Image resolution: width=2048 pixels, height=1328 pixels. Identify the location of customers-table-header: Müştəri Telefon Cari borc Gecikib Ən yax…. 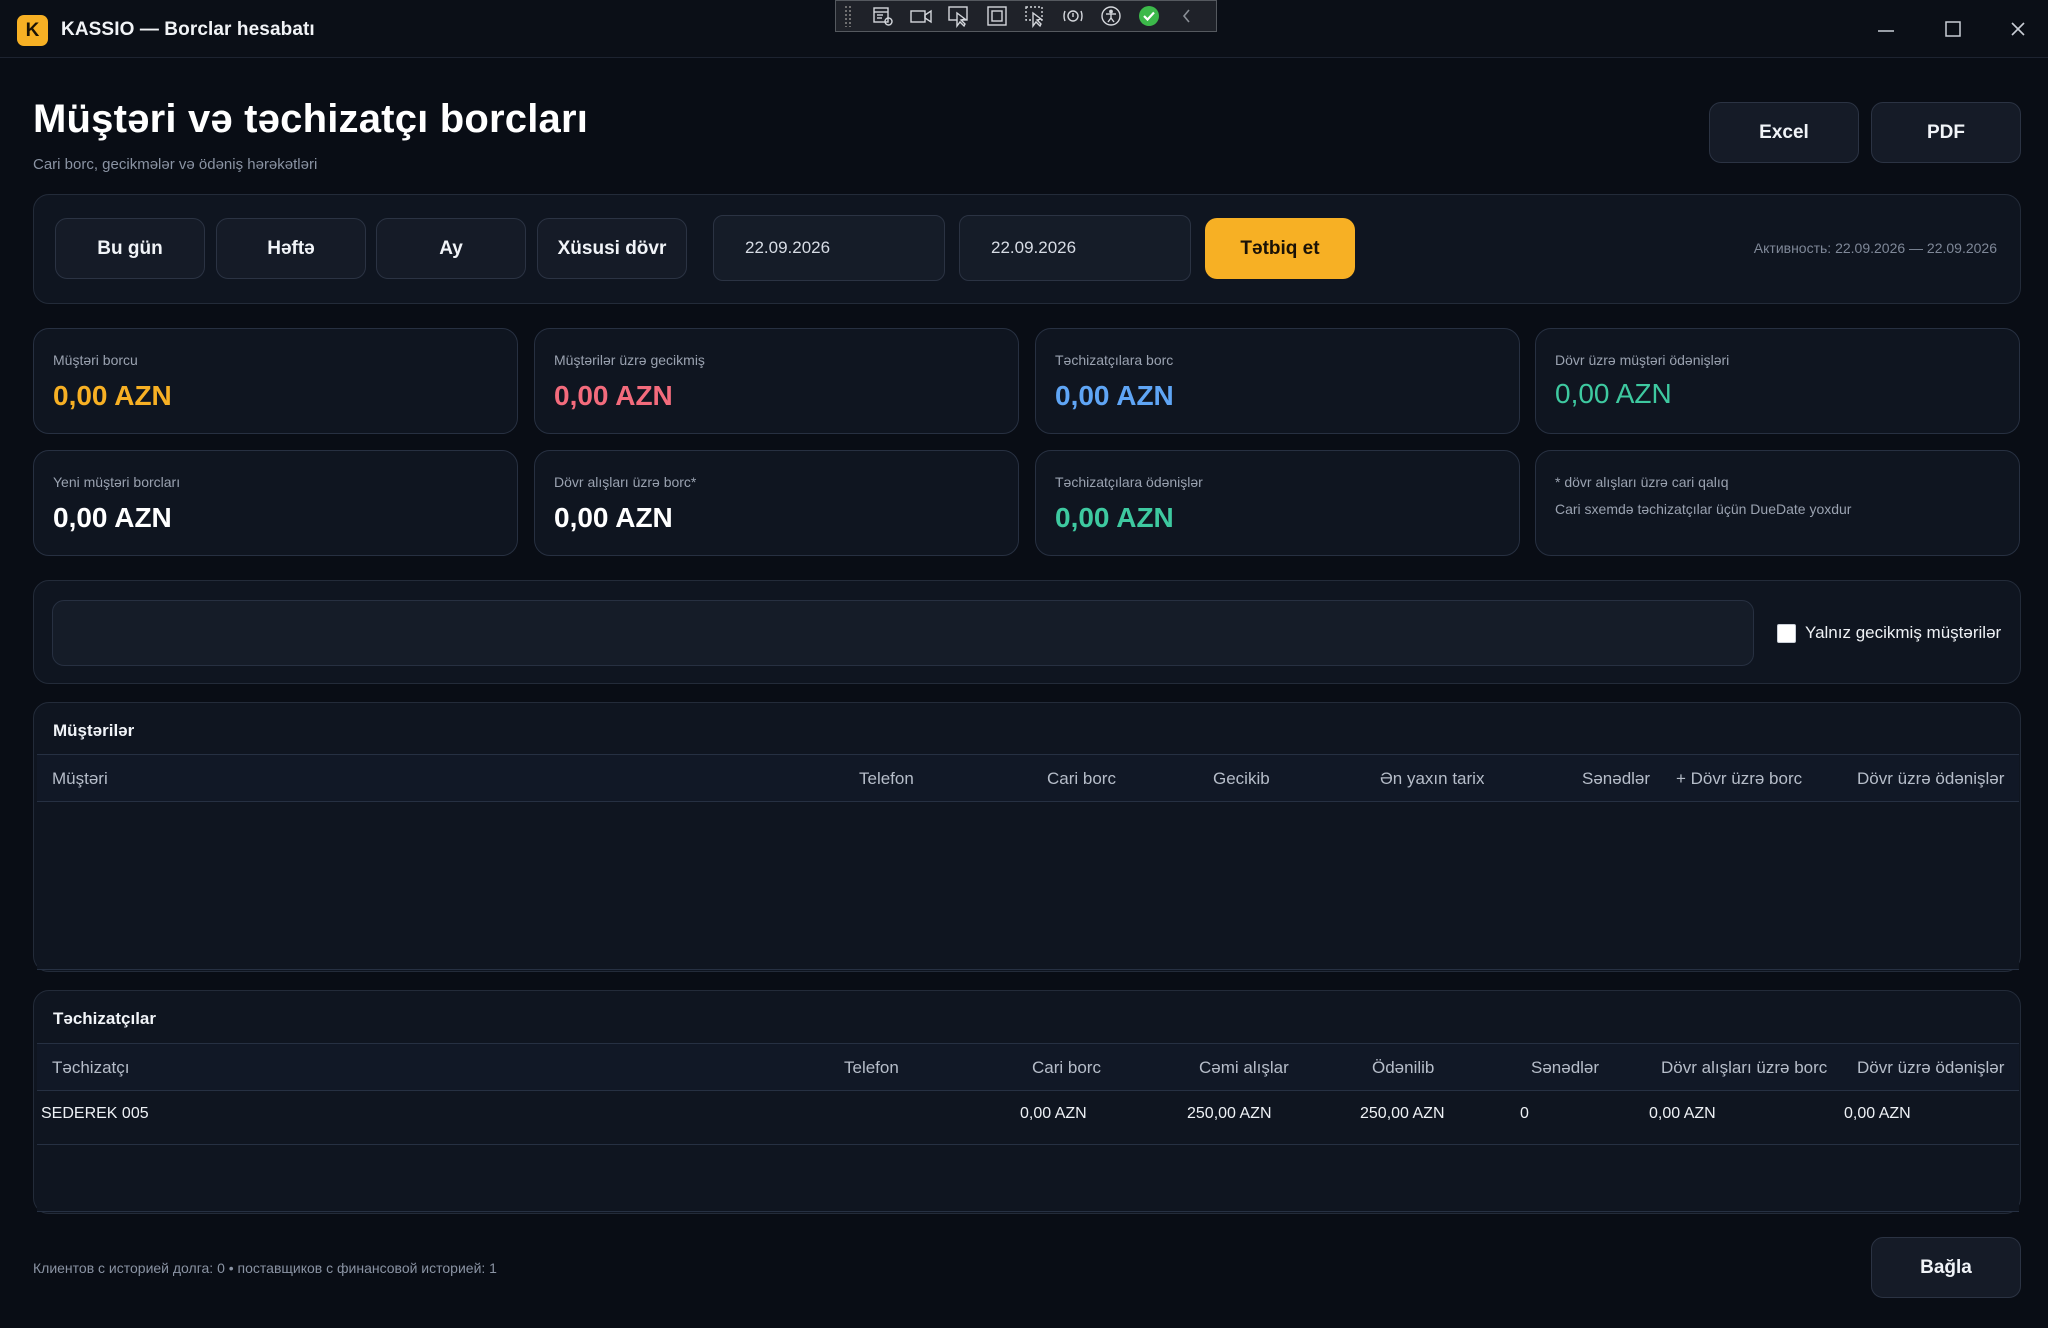
(1028, 778).